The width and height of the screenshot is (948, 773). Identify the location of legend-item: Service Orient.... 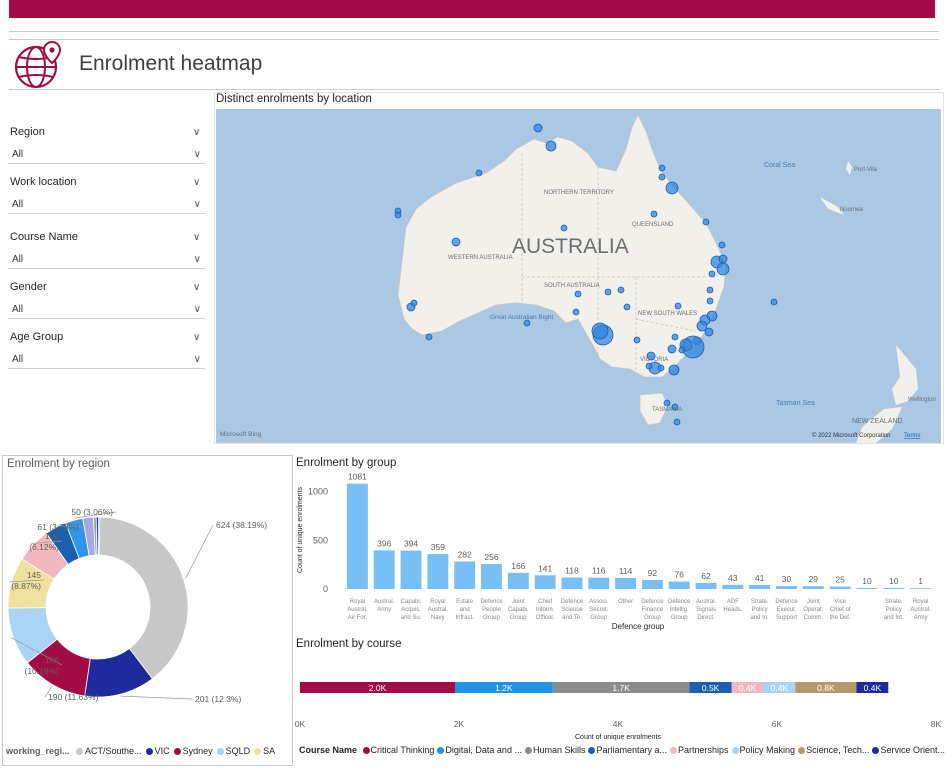
(912, 750).